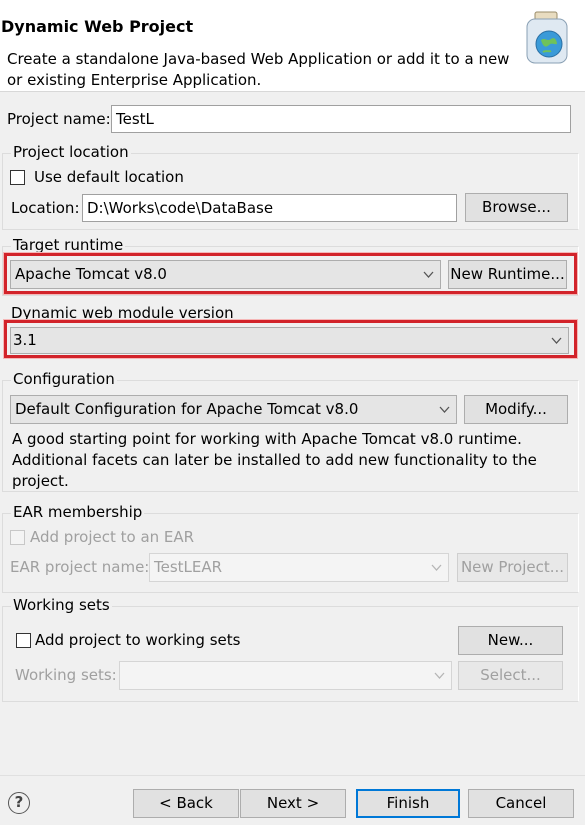 The width and height of the screenshot is (585, 825). What do you see at coordinates (186, 803) in the screenshot?
I see `back-button: < Back` at bounding box center [186, 803].